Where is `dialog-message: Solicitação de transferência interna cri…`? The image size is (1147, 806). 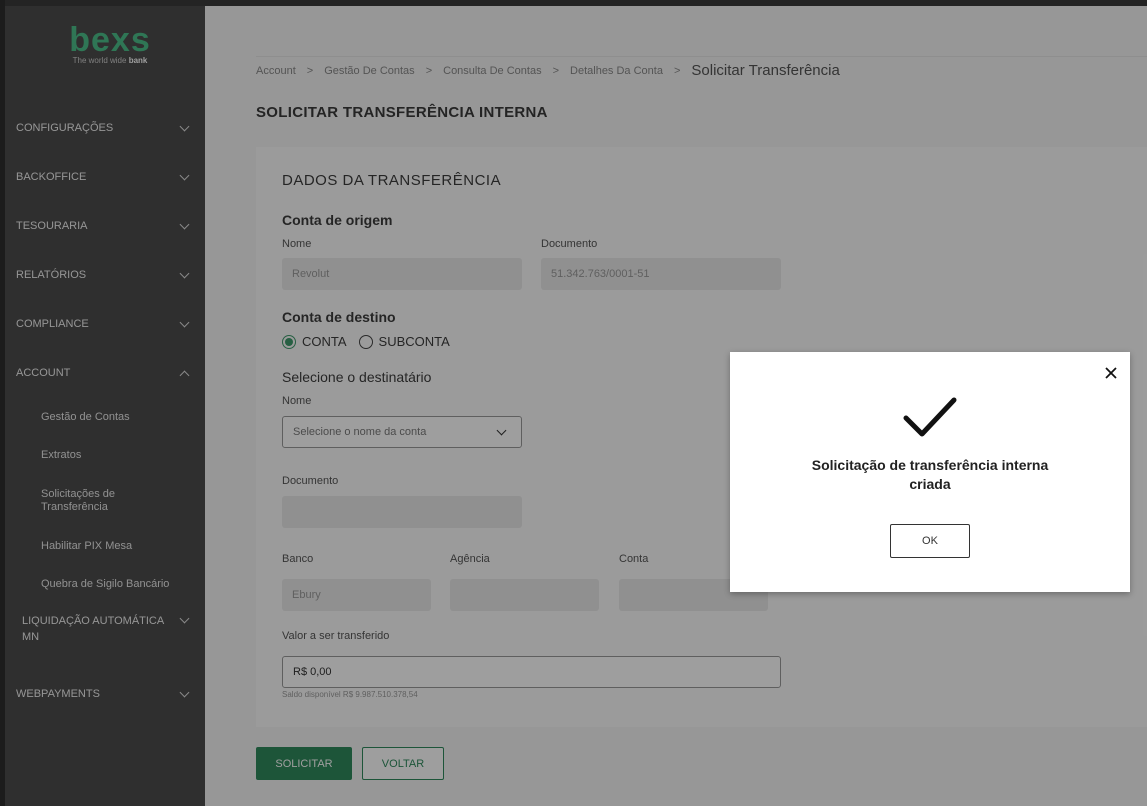
dialog-message: Solicitação de transferência interna cri… is located at coordinates (930, 474).